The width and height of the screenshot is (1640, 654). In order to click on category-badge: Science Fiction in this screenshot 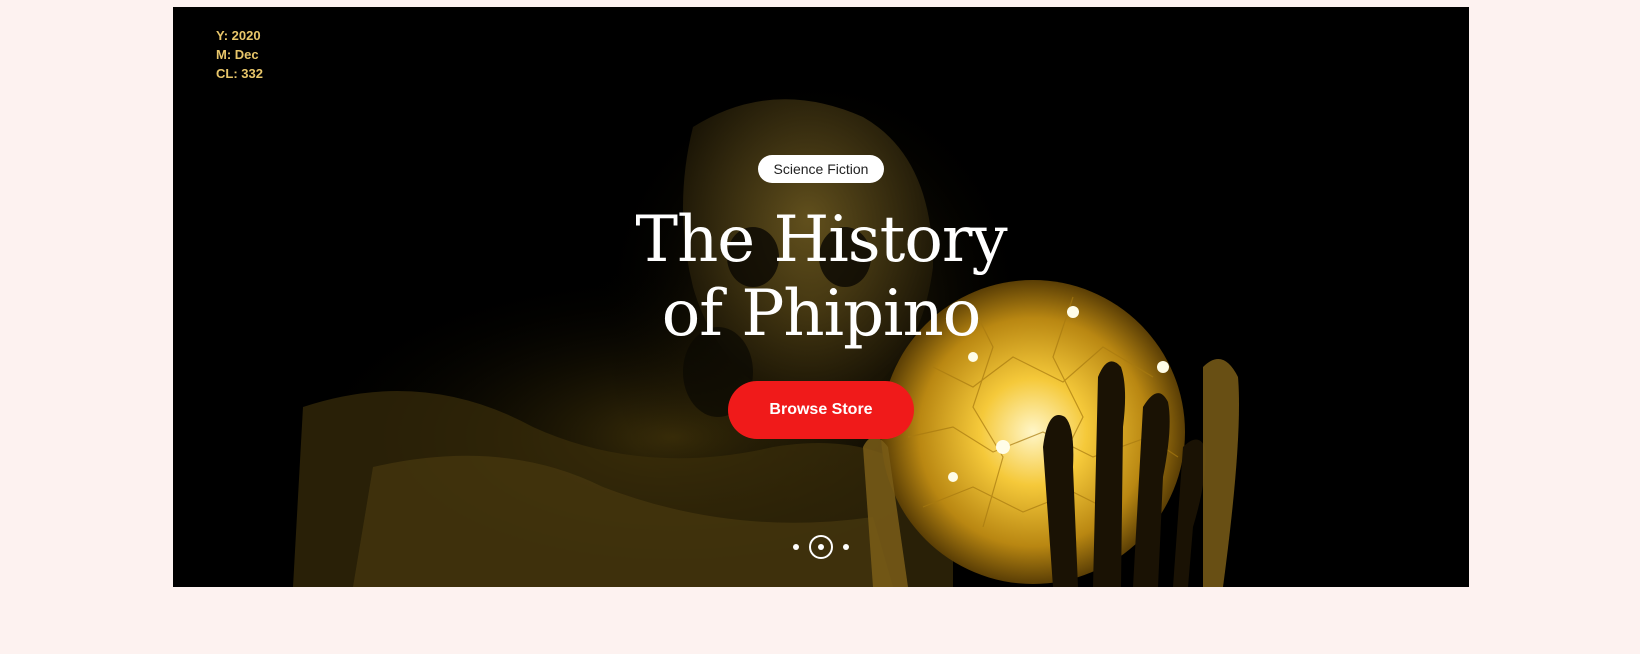, I will do `click(821, 169)`.